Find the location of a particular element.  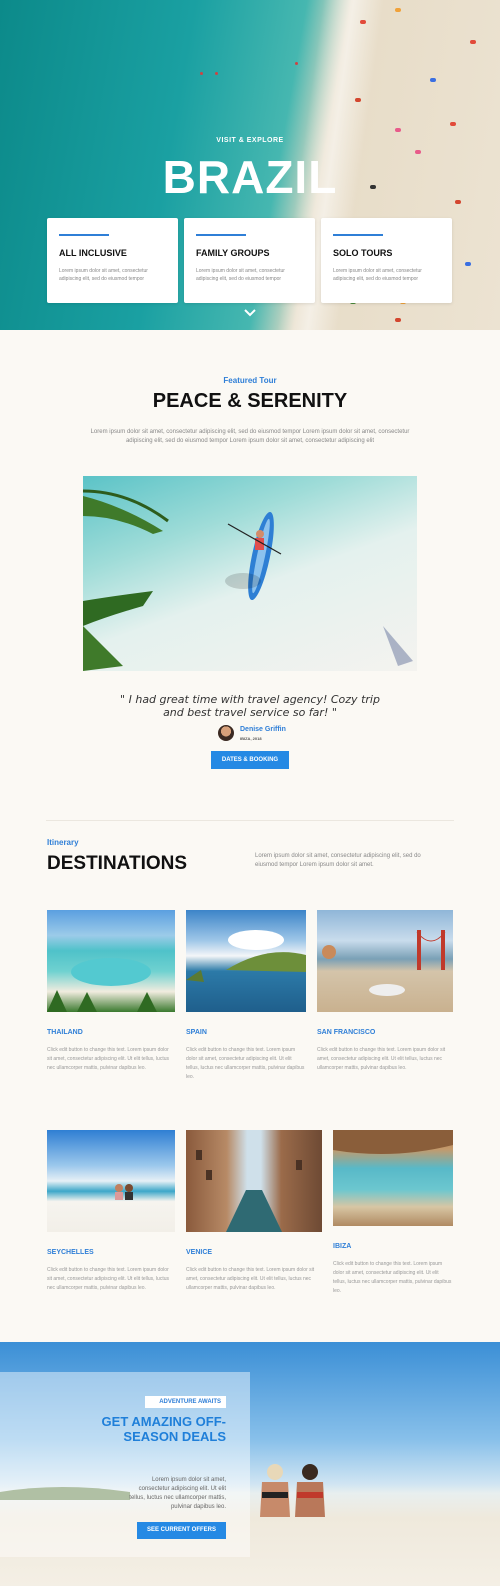

destination-name-venice: VENICE is located at coordinates (199, 1252).